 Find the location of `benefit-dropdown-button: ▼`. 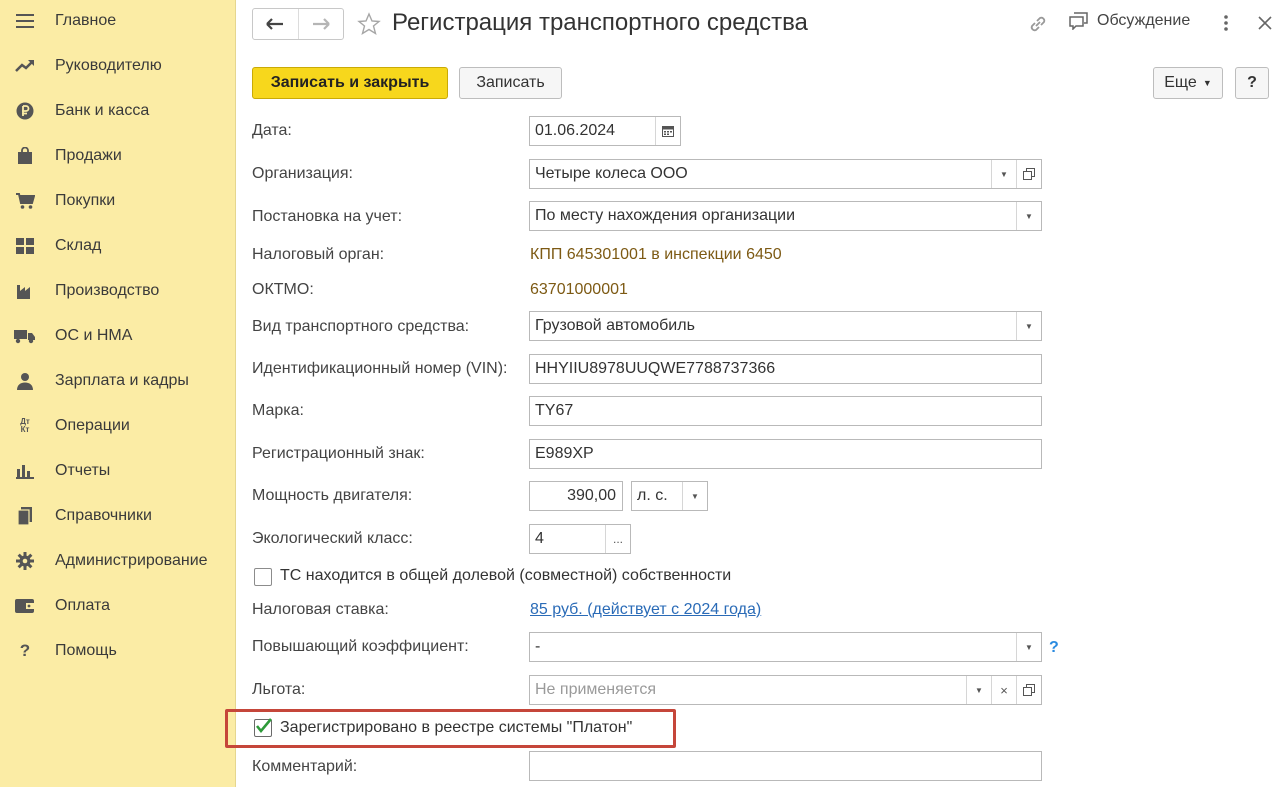

benefit-dropdown-button: ▼ is located at coordinates (978, 690).